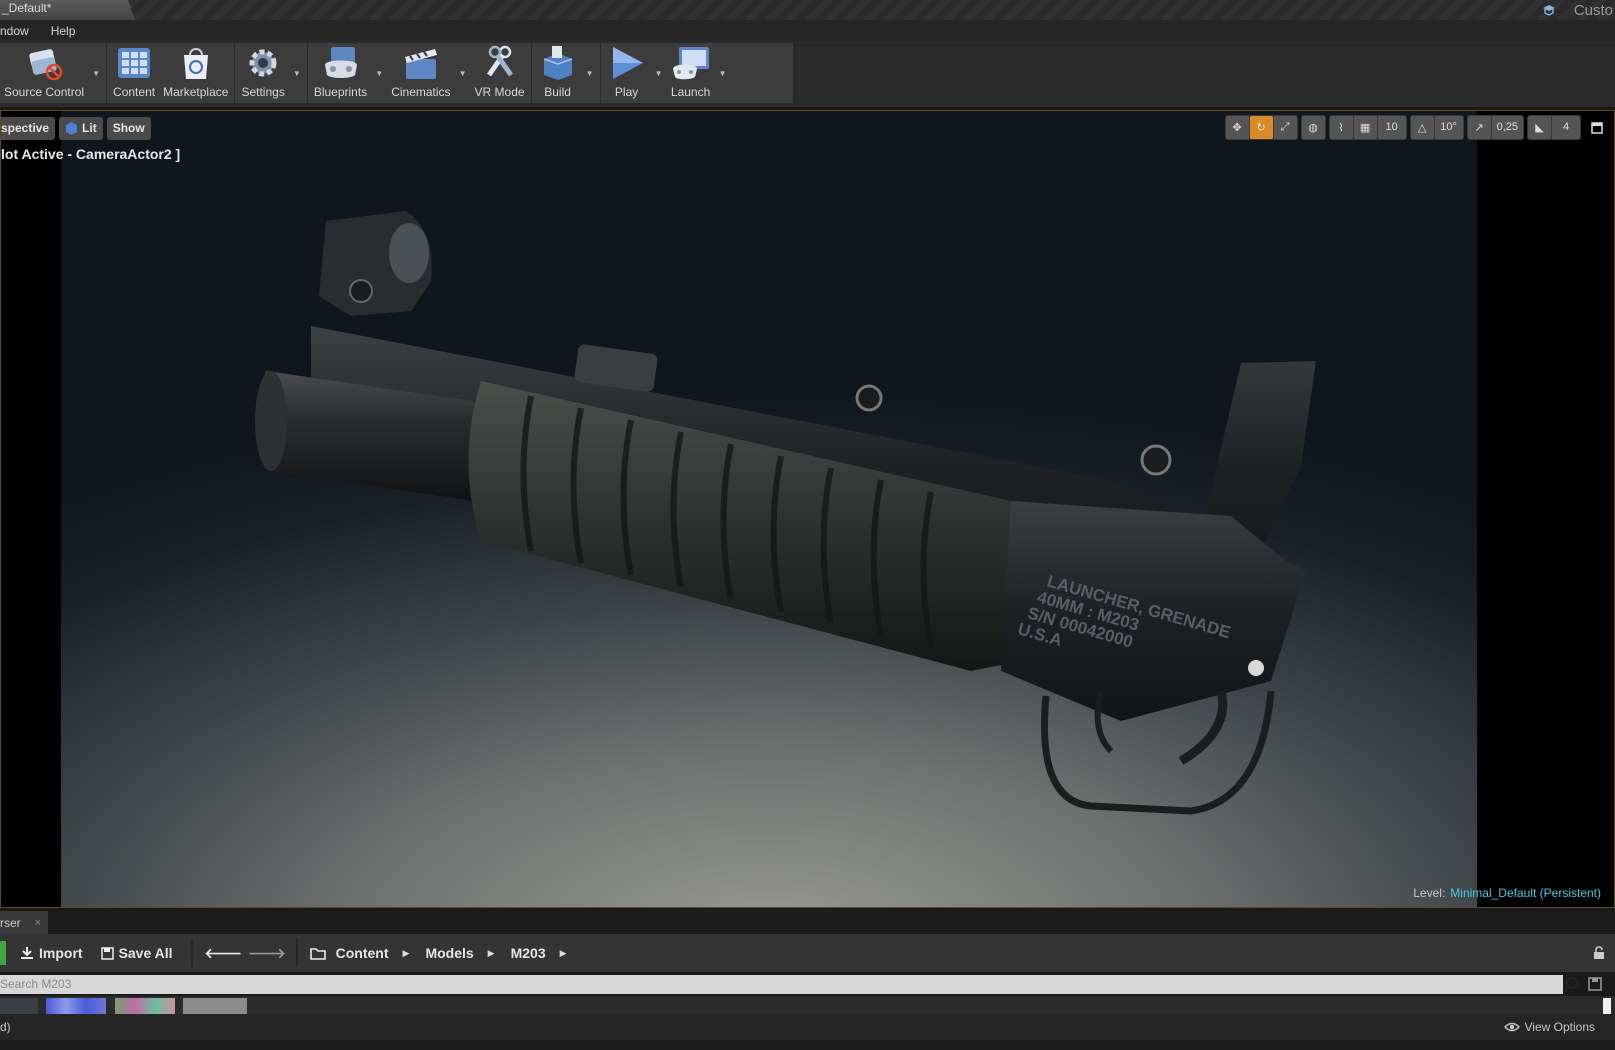  Describe the element at coordinates (1507, 127) in the screenshot. I see `scale-snap-value: 0,25` at that location.